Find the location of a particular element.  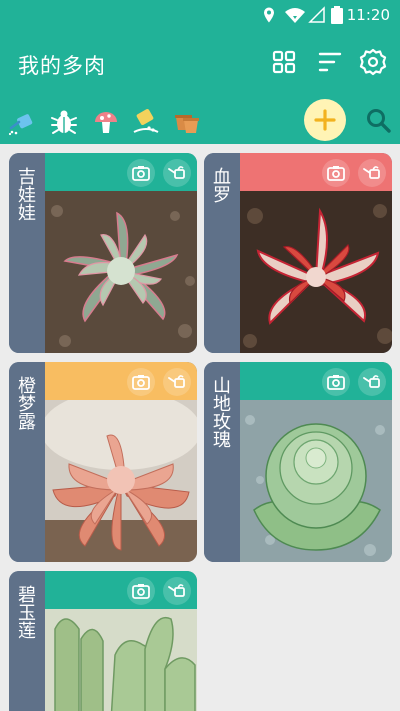

settings-gear-icon is located at coordinates (373, 62).